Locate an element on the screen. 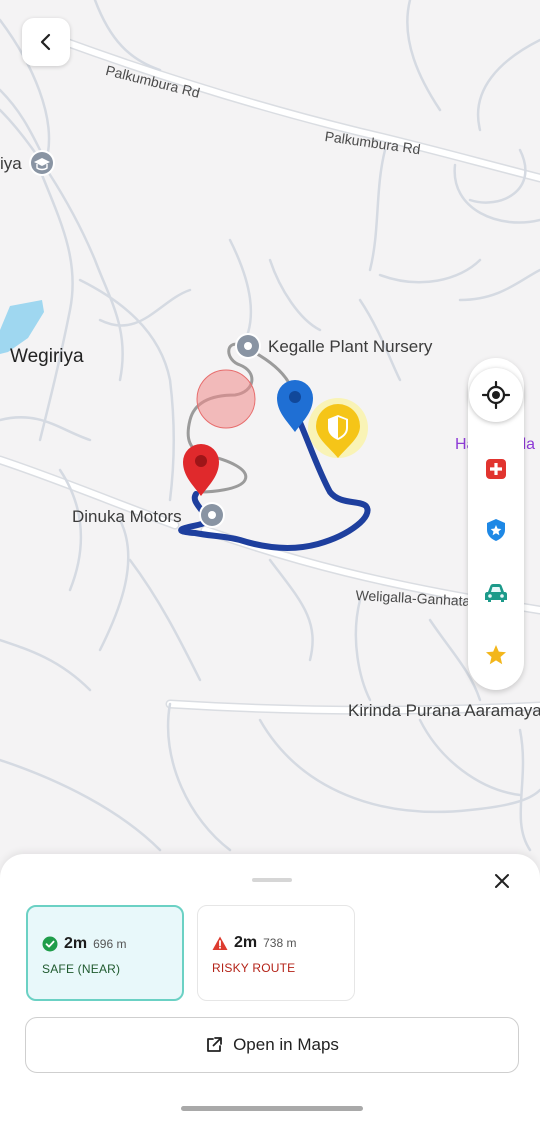  risky-route-card: 2m 738 m RISKY ROUTE is located at coordinates (276, 953).